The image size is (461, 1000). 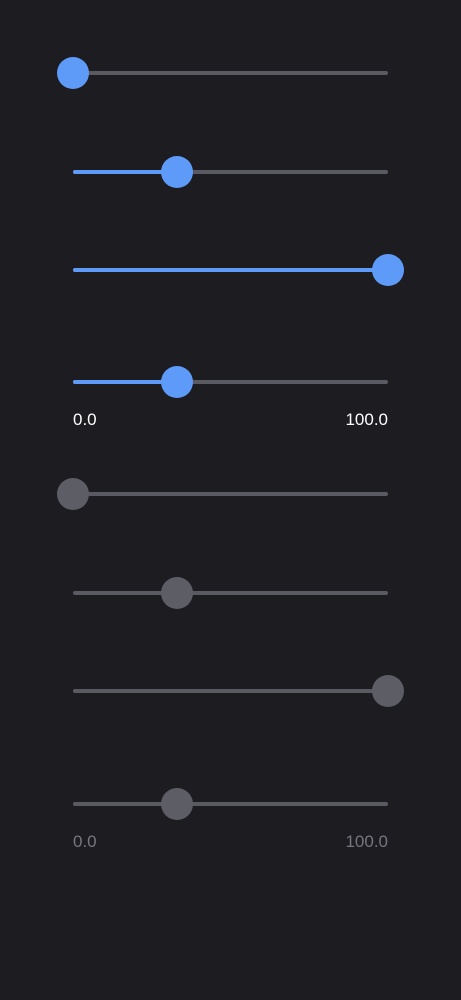 What do you see at coordinates (230, 382) in the screenshot?
I see `slider-enabled-with-labels` at bounding box center [230, 382].